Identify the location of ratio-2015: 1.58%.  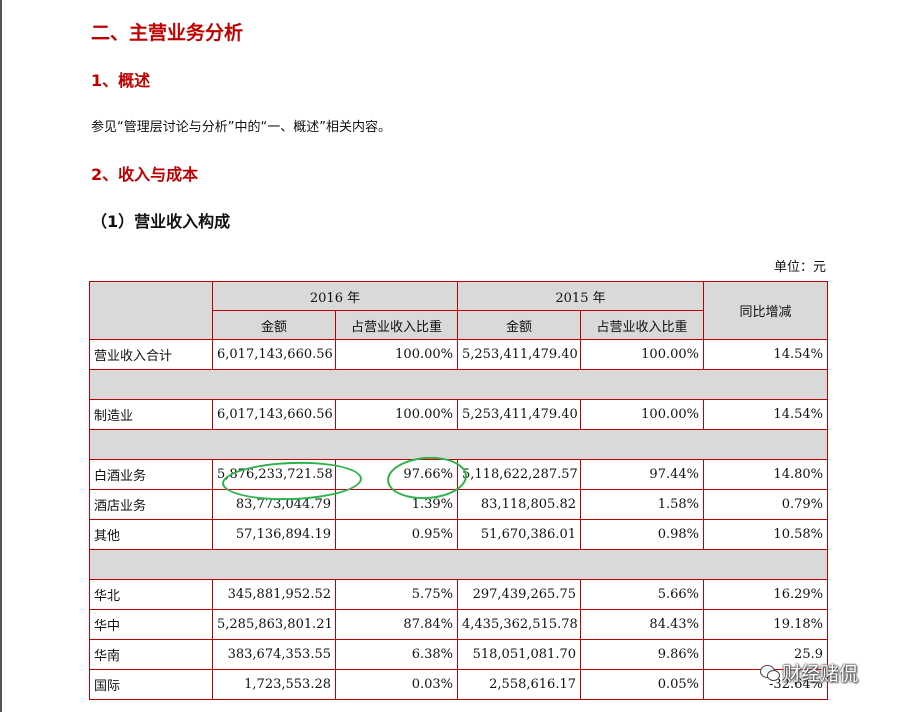
(642, 504).